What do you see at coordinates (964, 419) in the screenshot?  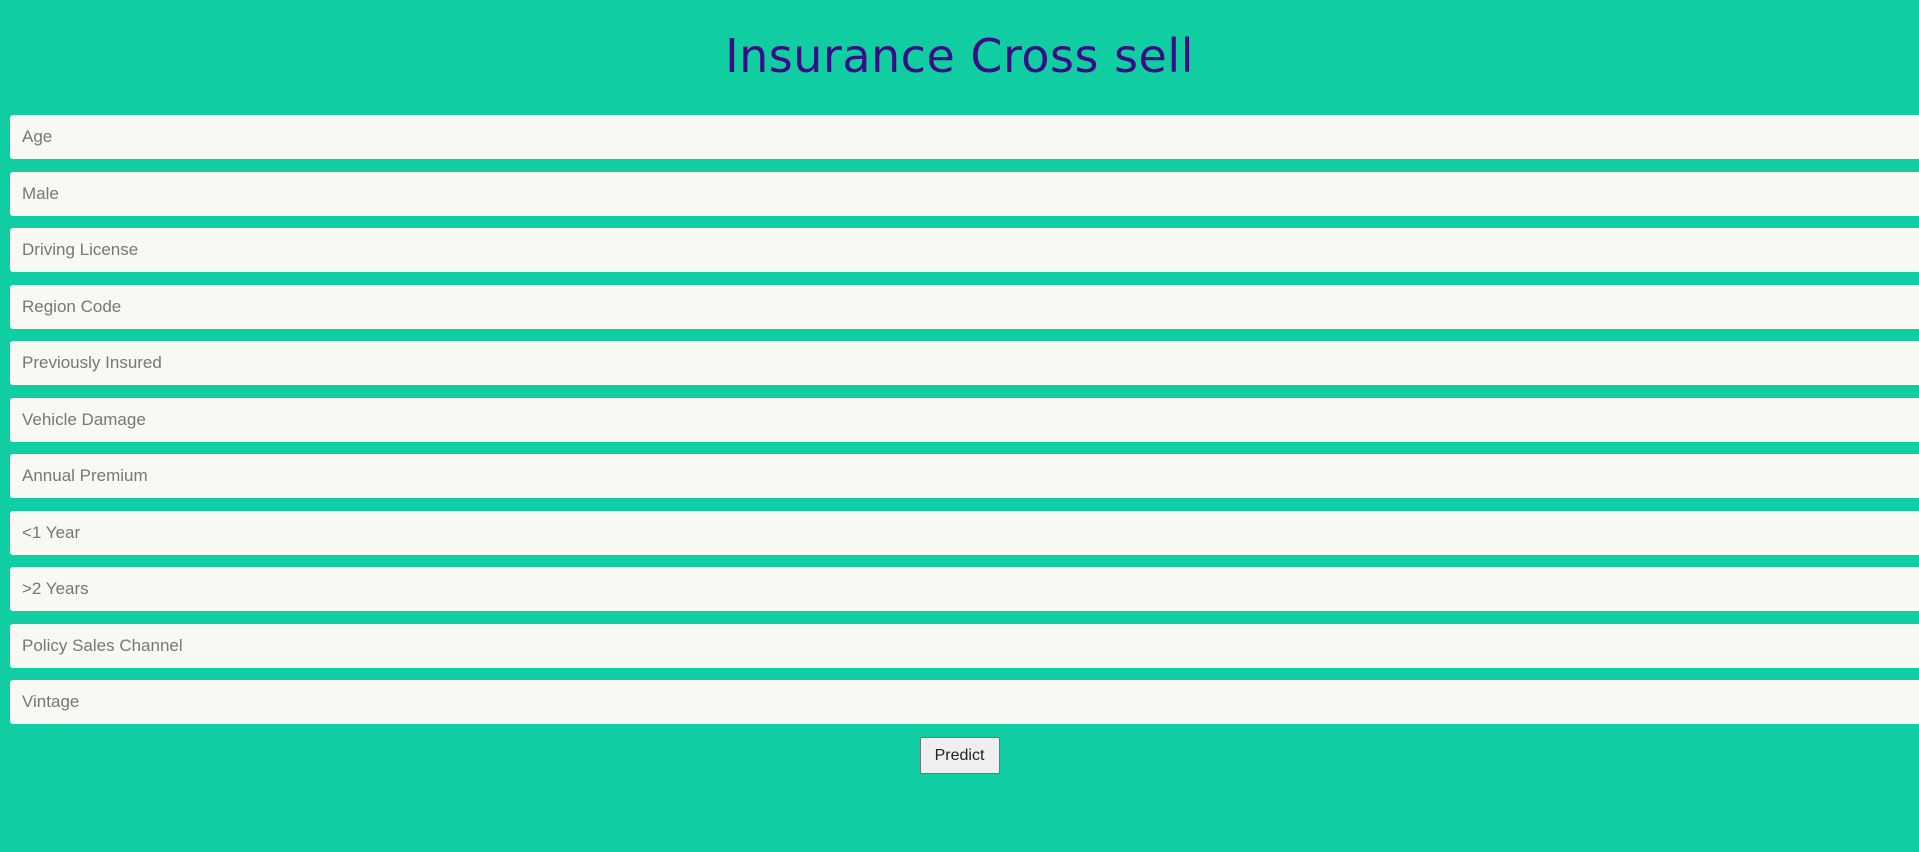 I see `vehicle-damage-input` at bounding box center [964, 419].